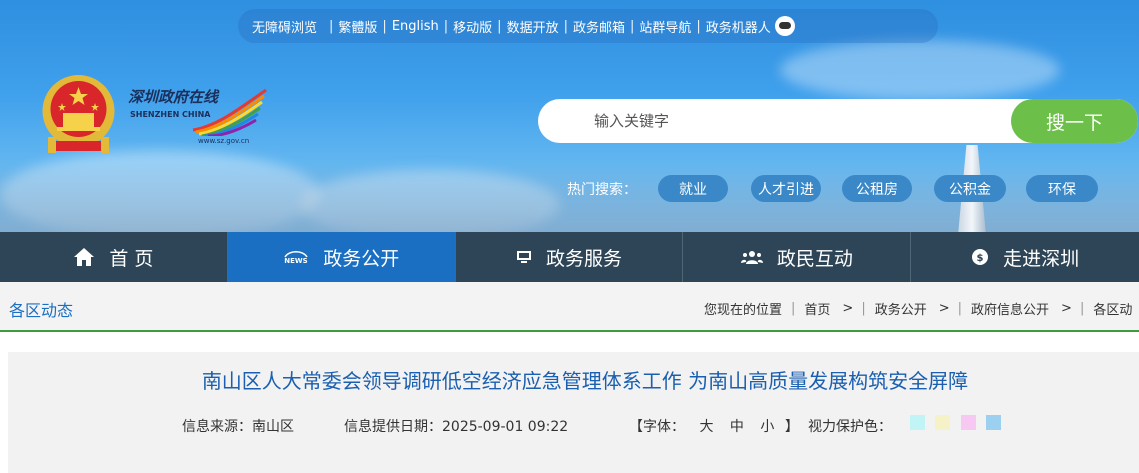 This screenshot has height=473, width=1139. I want to click on nav-label: 首 页, so click(131, 258).